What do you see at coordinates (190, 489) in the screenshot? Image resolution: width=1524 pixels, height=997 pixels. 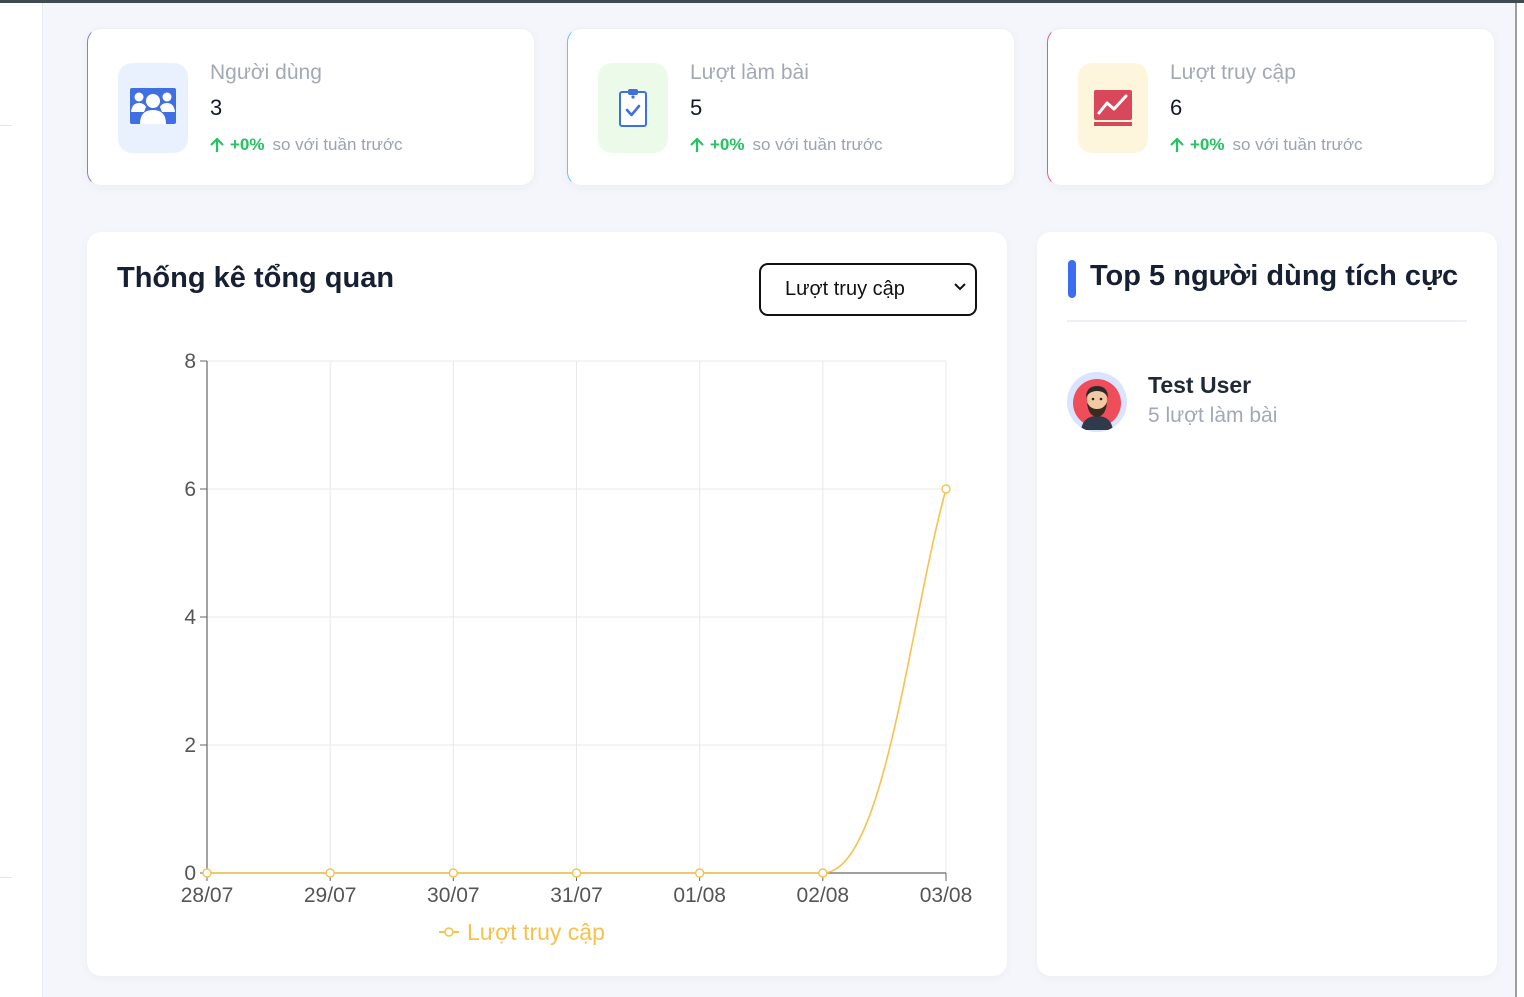 I see `y-tick-label: 6` at bounding box center [190, 489].